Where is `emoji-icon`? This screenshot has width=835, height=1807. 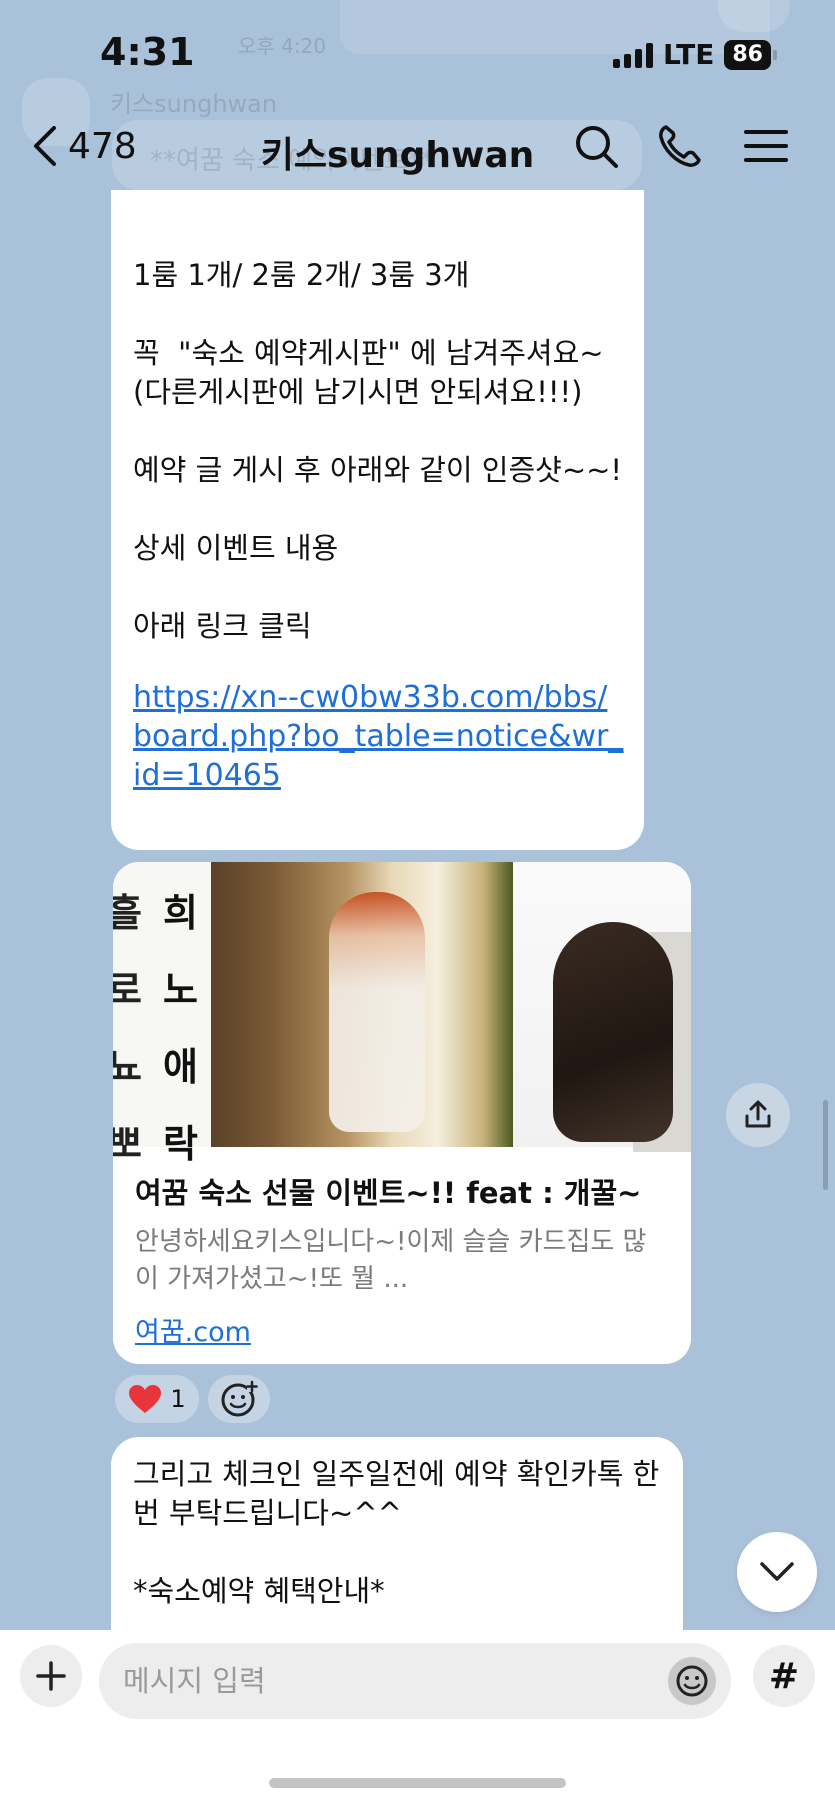 emoji-icon is located at coordinates (692, 1681).